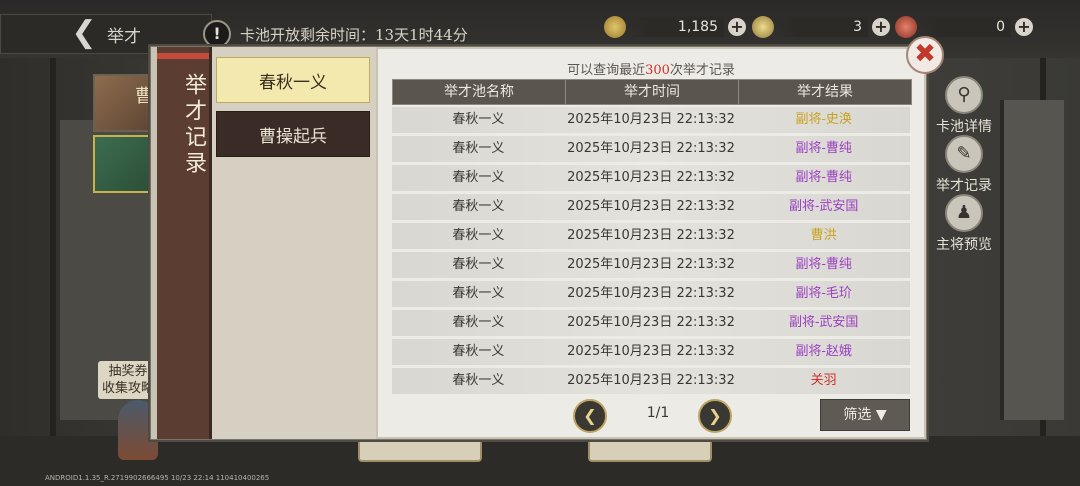 The height and width of the screenshot is (486, 1080). I want to click on resource-token-value: 0, so click(964, 27).